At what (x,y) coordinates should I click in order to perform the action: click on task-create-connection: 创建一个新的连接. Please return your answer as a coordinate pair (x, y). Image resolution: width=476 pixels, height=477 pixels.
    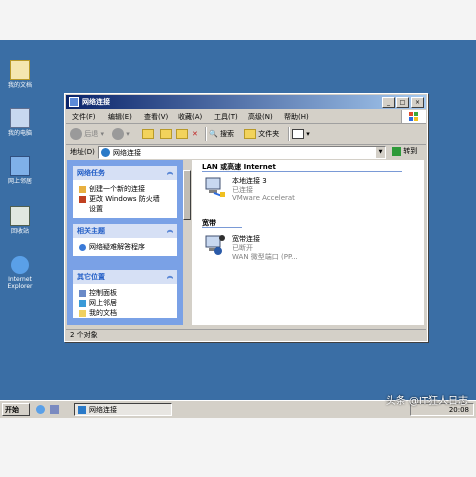
    Looking at the image, I should click on (125, 189).